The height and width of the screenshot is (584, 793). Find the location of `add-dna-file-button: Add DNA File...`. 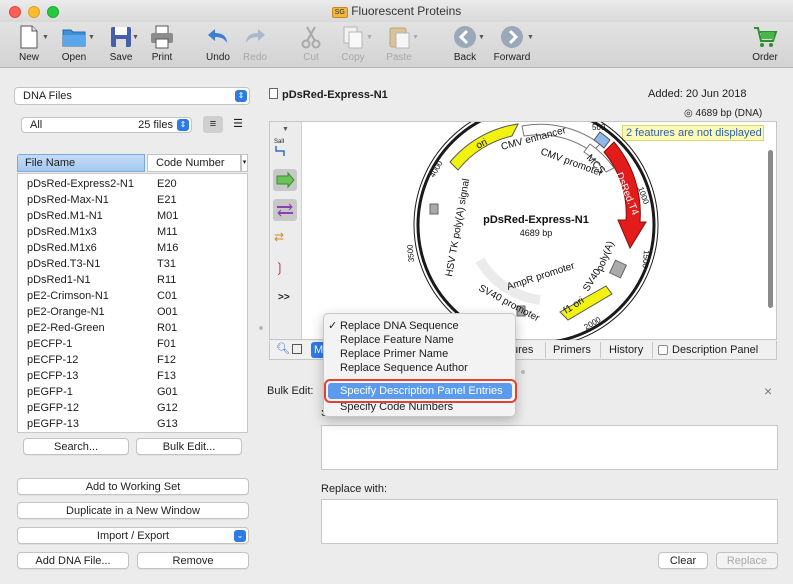

add-dna-file-button: Add DNA File... is located at coordinates (73, 560).